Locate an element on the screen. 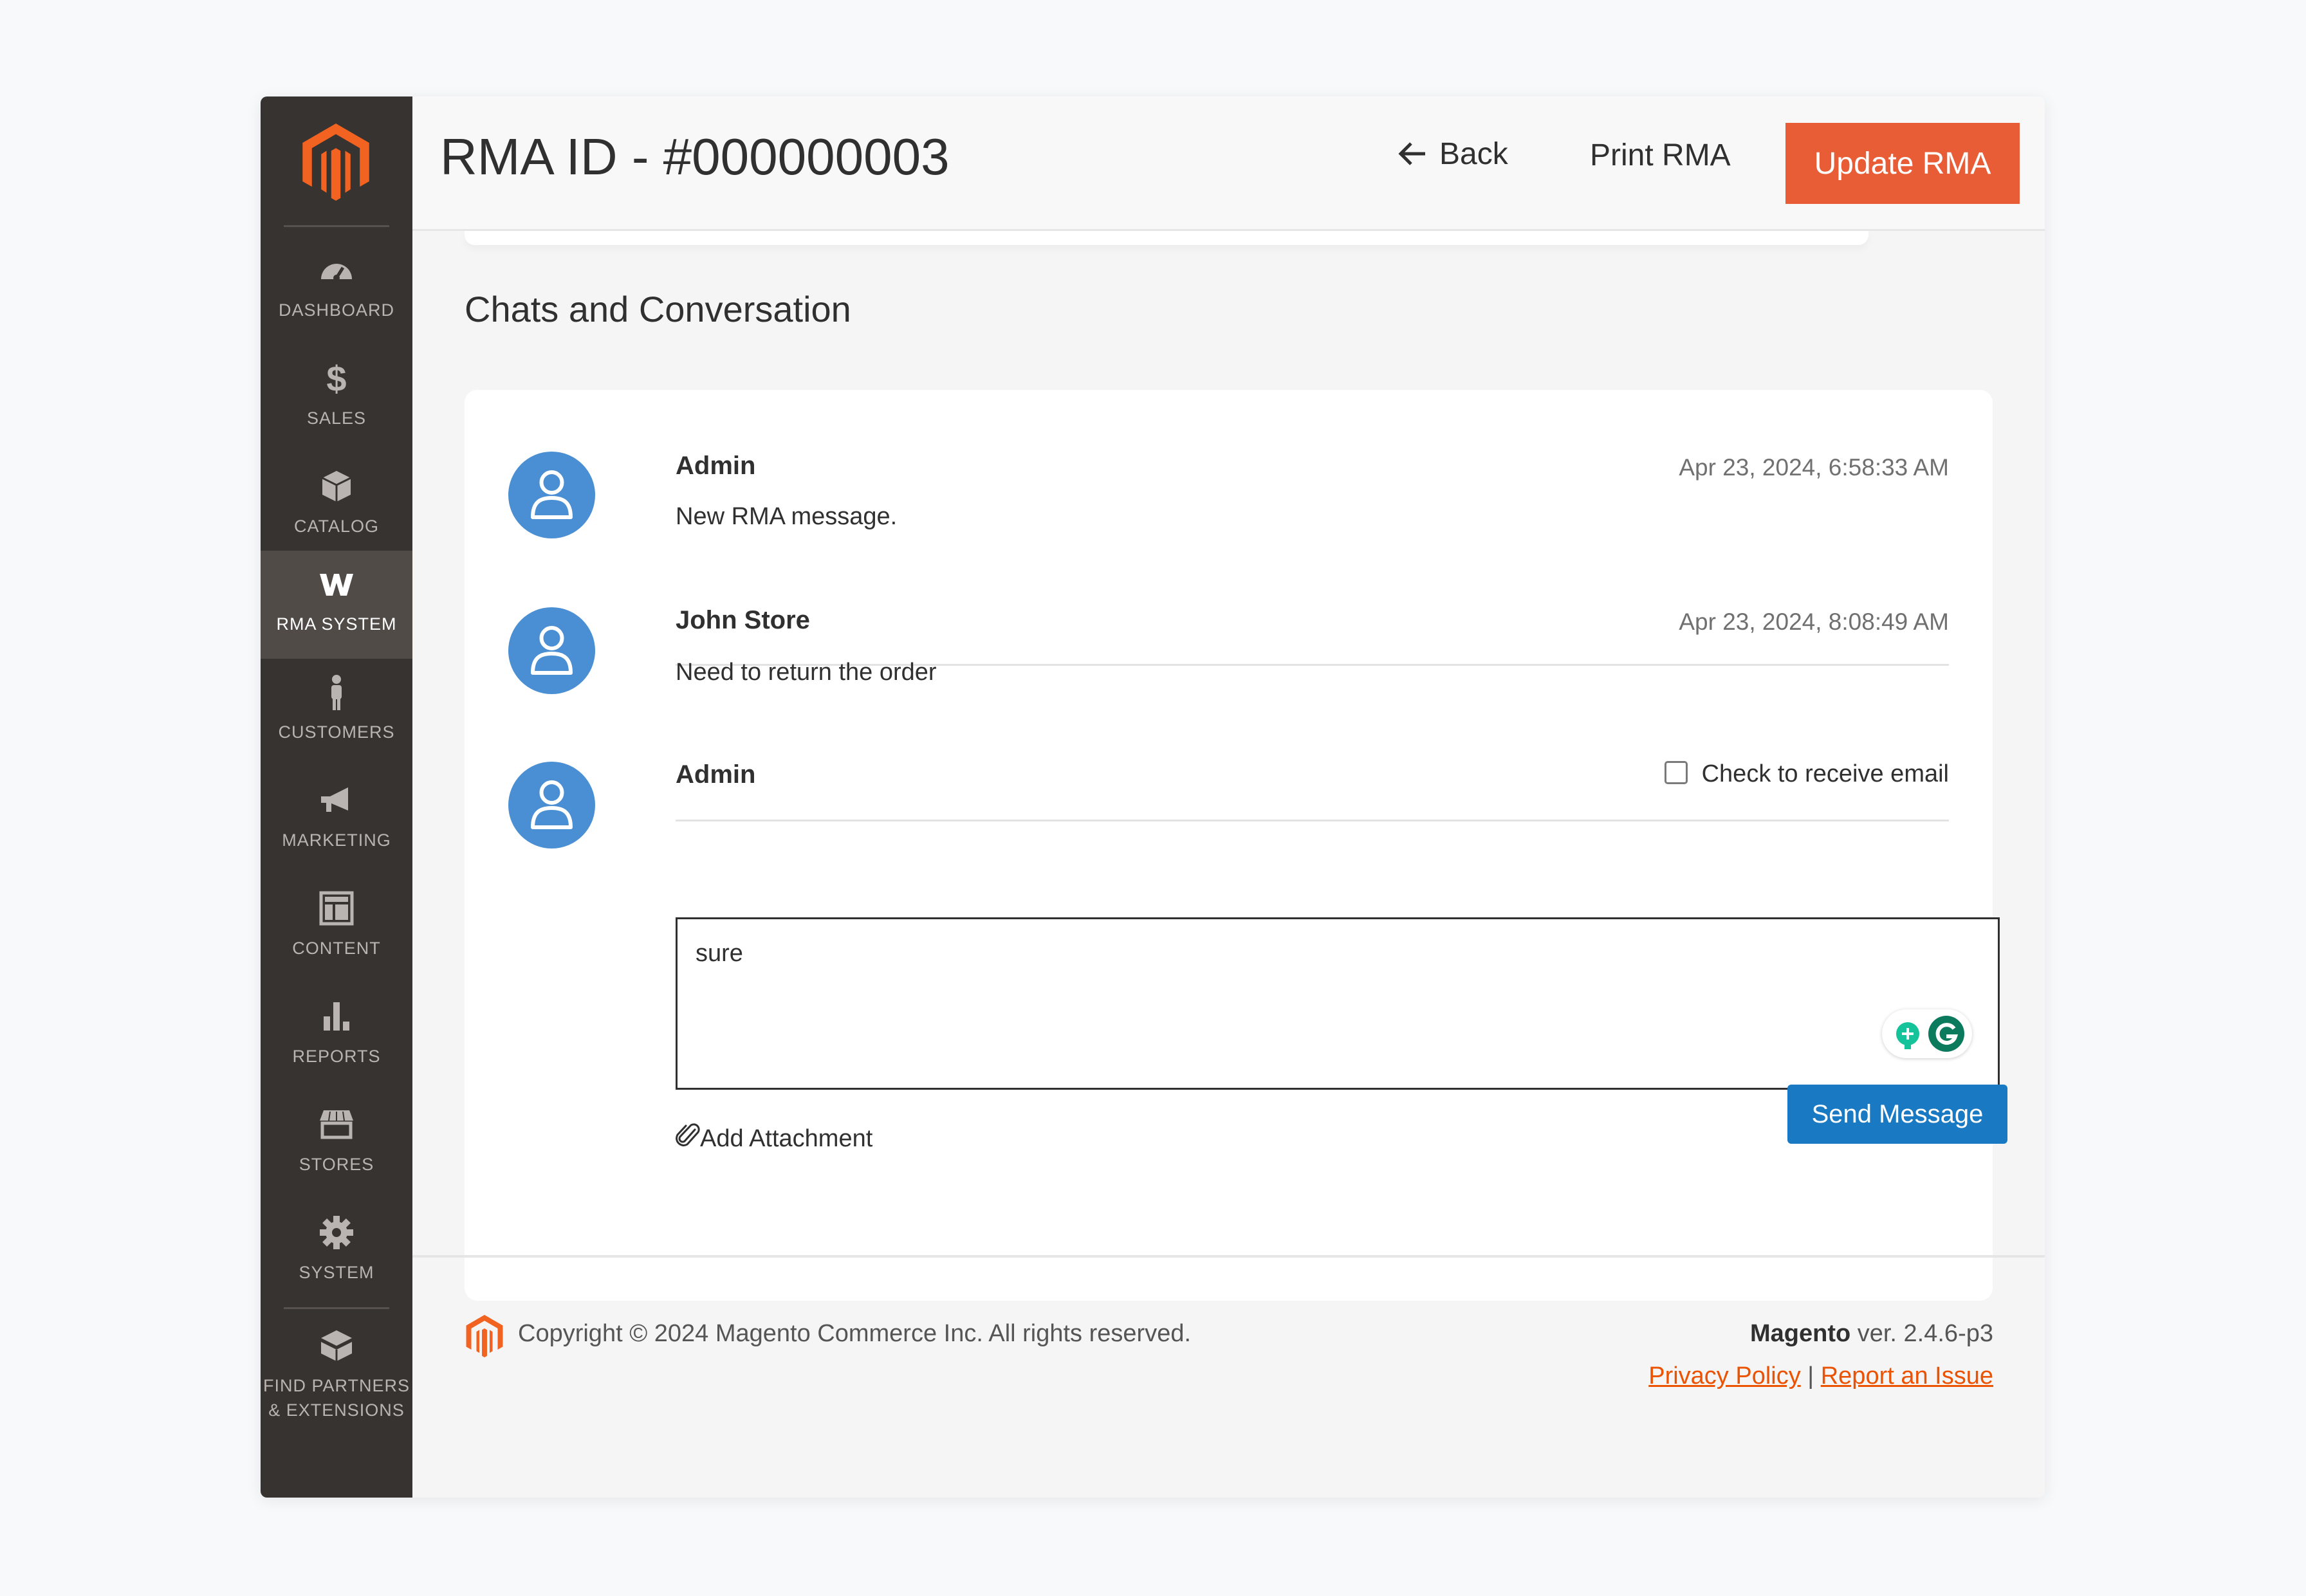 The width and height of the screenshot is (2306, 1596). sidebar-item-reports: REPORTS is located at coordinates (337, 1037).